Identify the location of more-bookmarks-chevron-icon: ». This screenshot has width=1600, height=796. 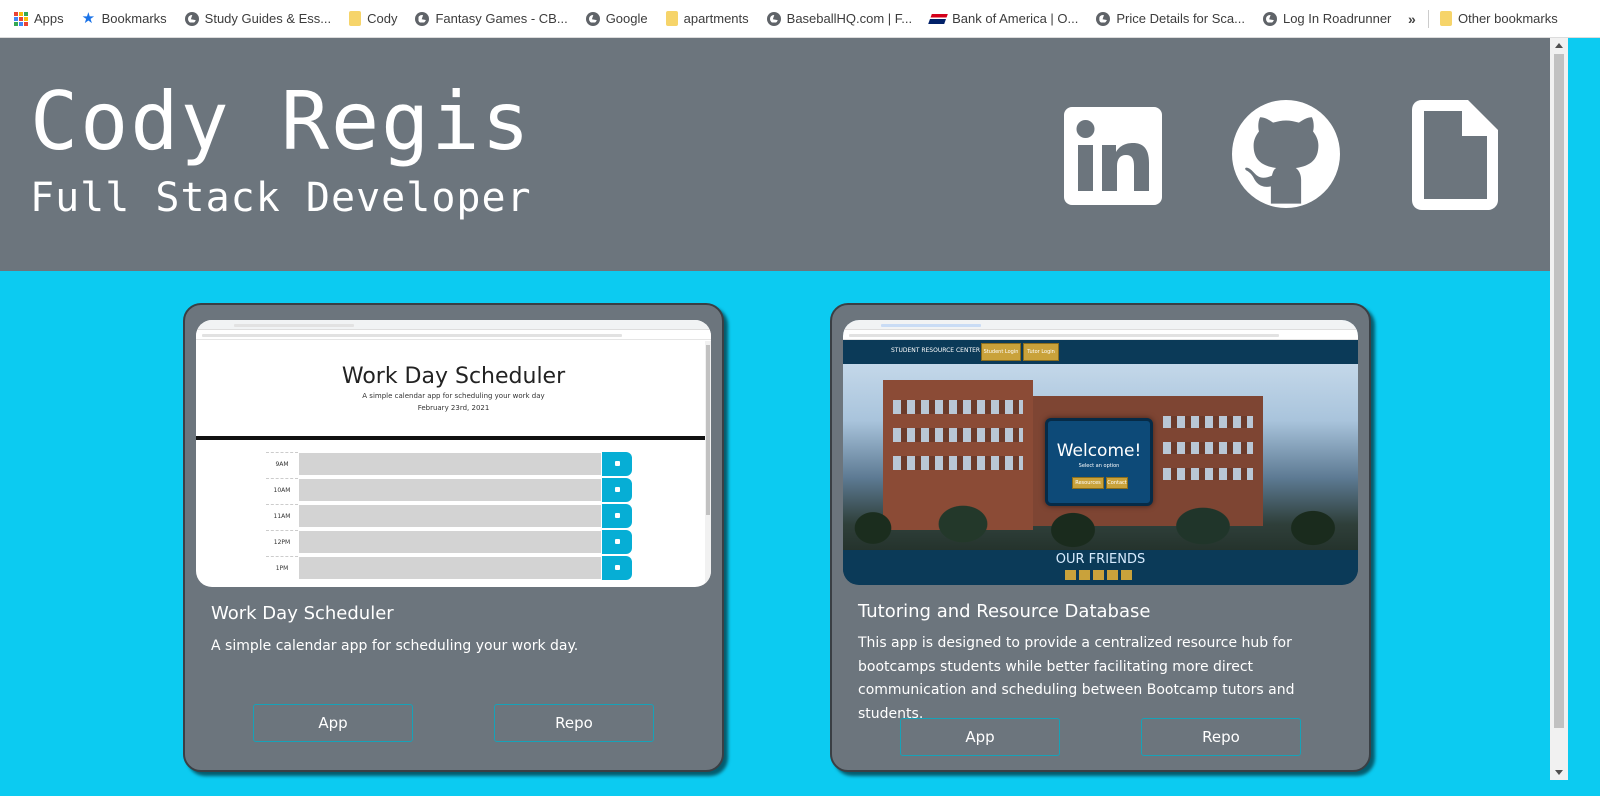
(1412, 19).